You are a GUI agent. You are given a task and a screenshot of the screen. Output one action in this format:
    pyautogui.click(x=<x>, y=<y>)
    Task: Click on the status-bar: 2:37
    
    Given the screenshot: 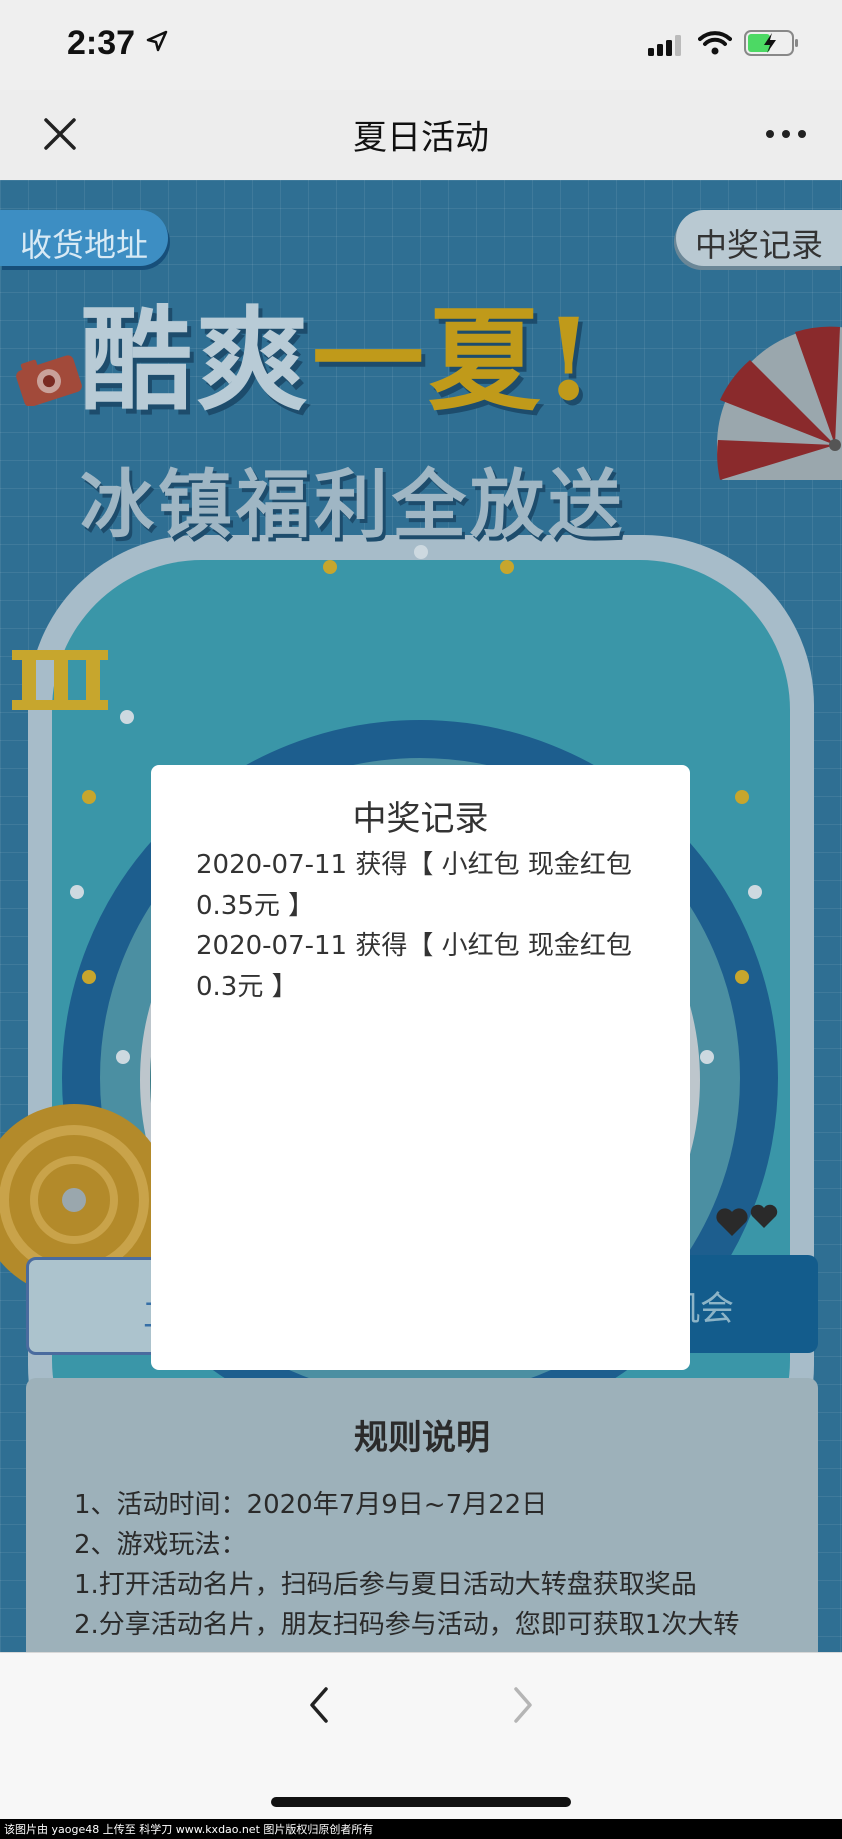 What is the action you would take?
    pyautogui.click(x=421, y=45)
    